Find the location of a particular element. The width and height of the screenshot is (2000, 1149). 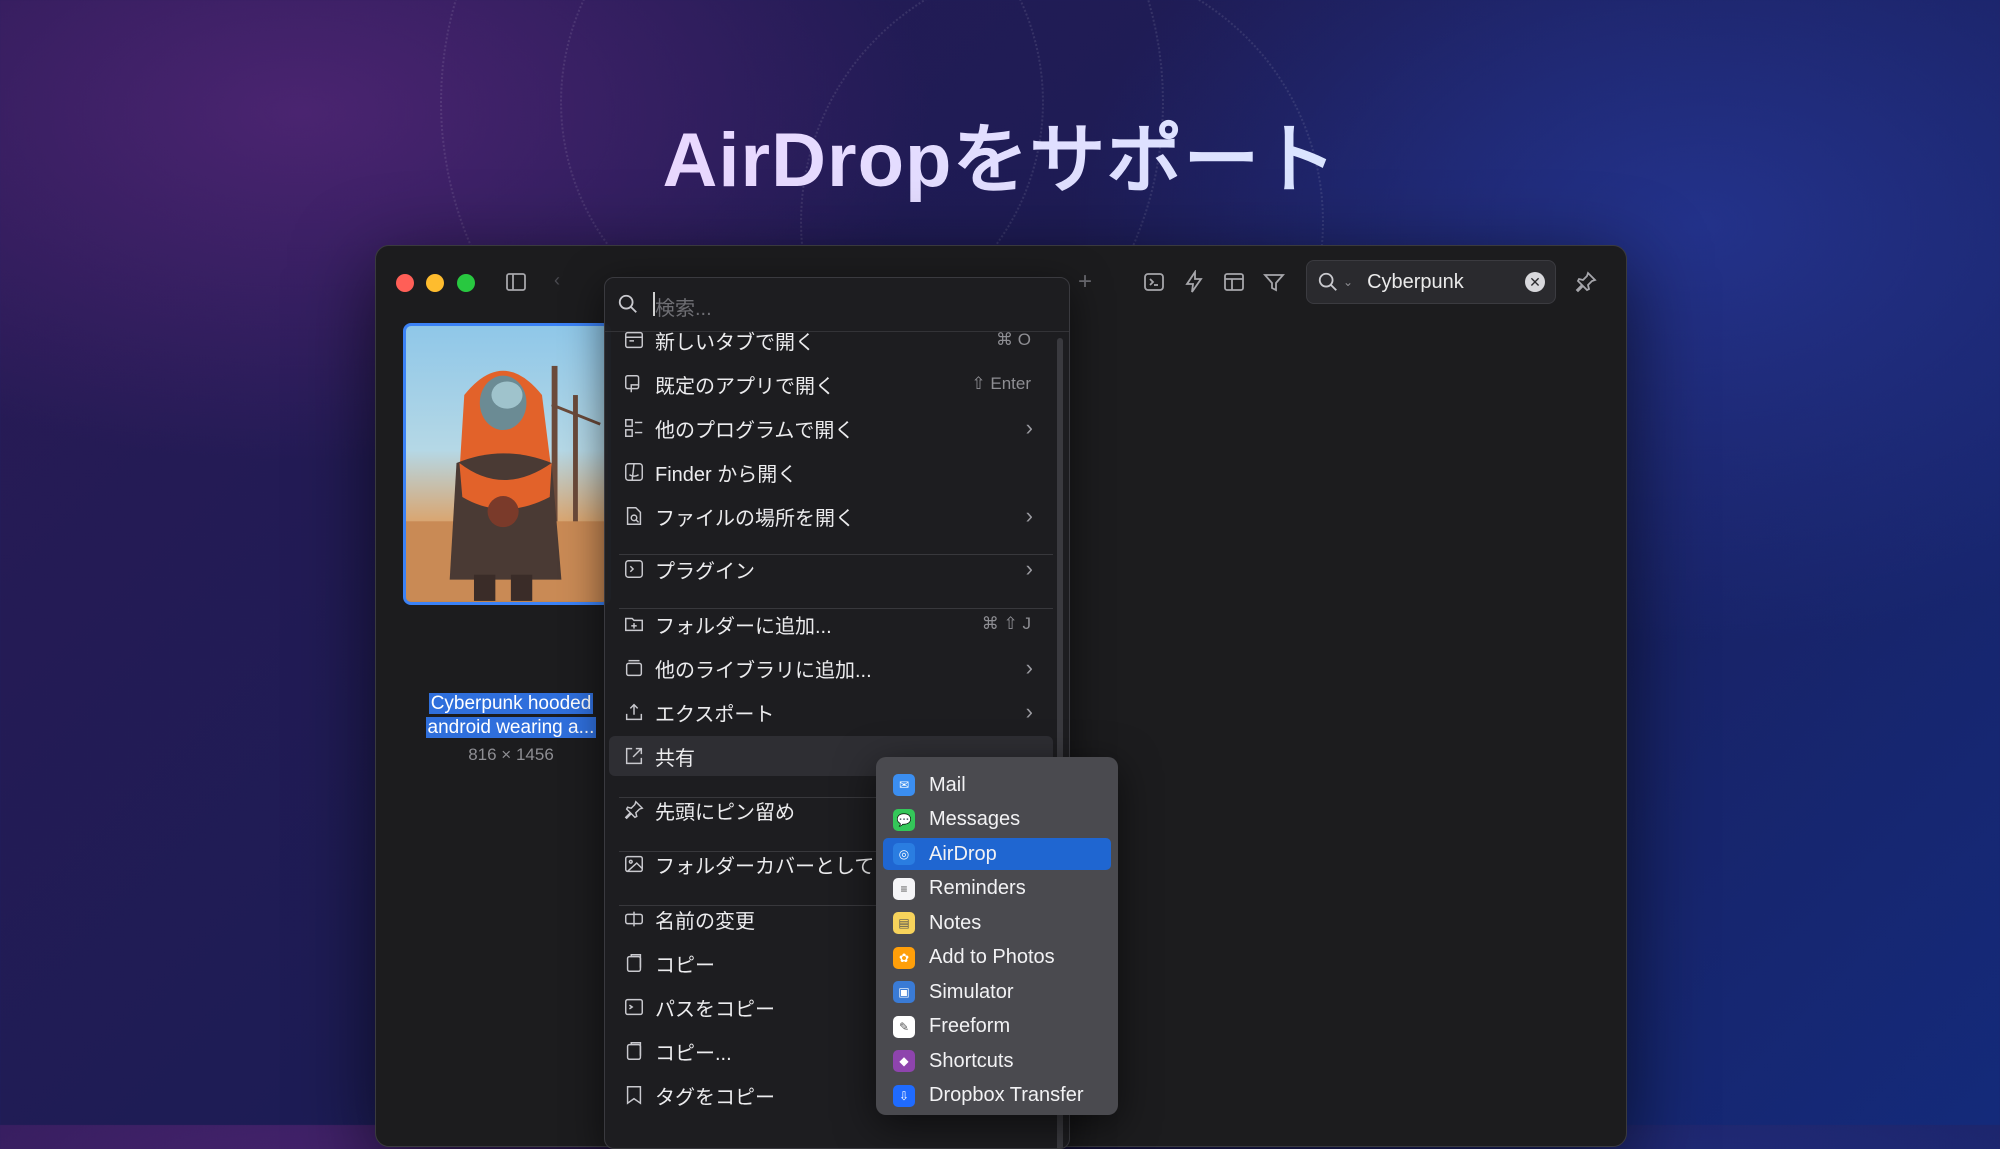

export-icon is located at coordinates (634, 712).